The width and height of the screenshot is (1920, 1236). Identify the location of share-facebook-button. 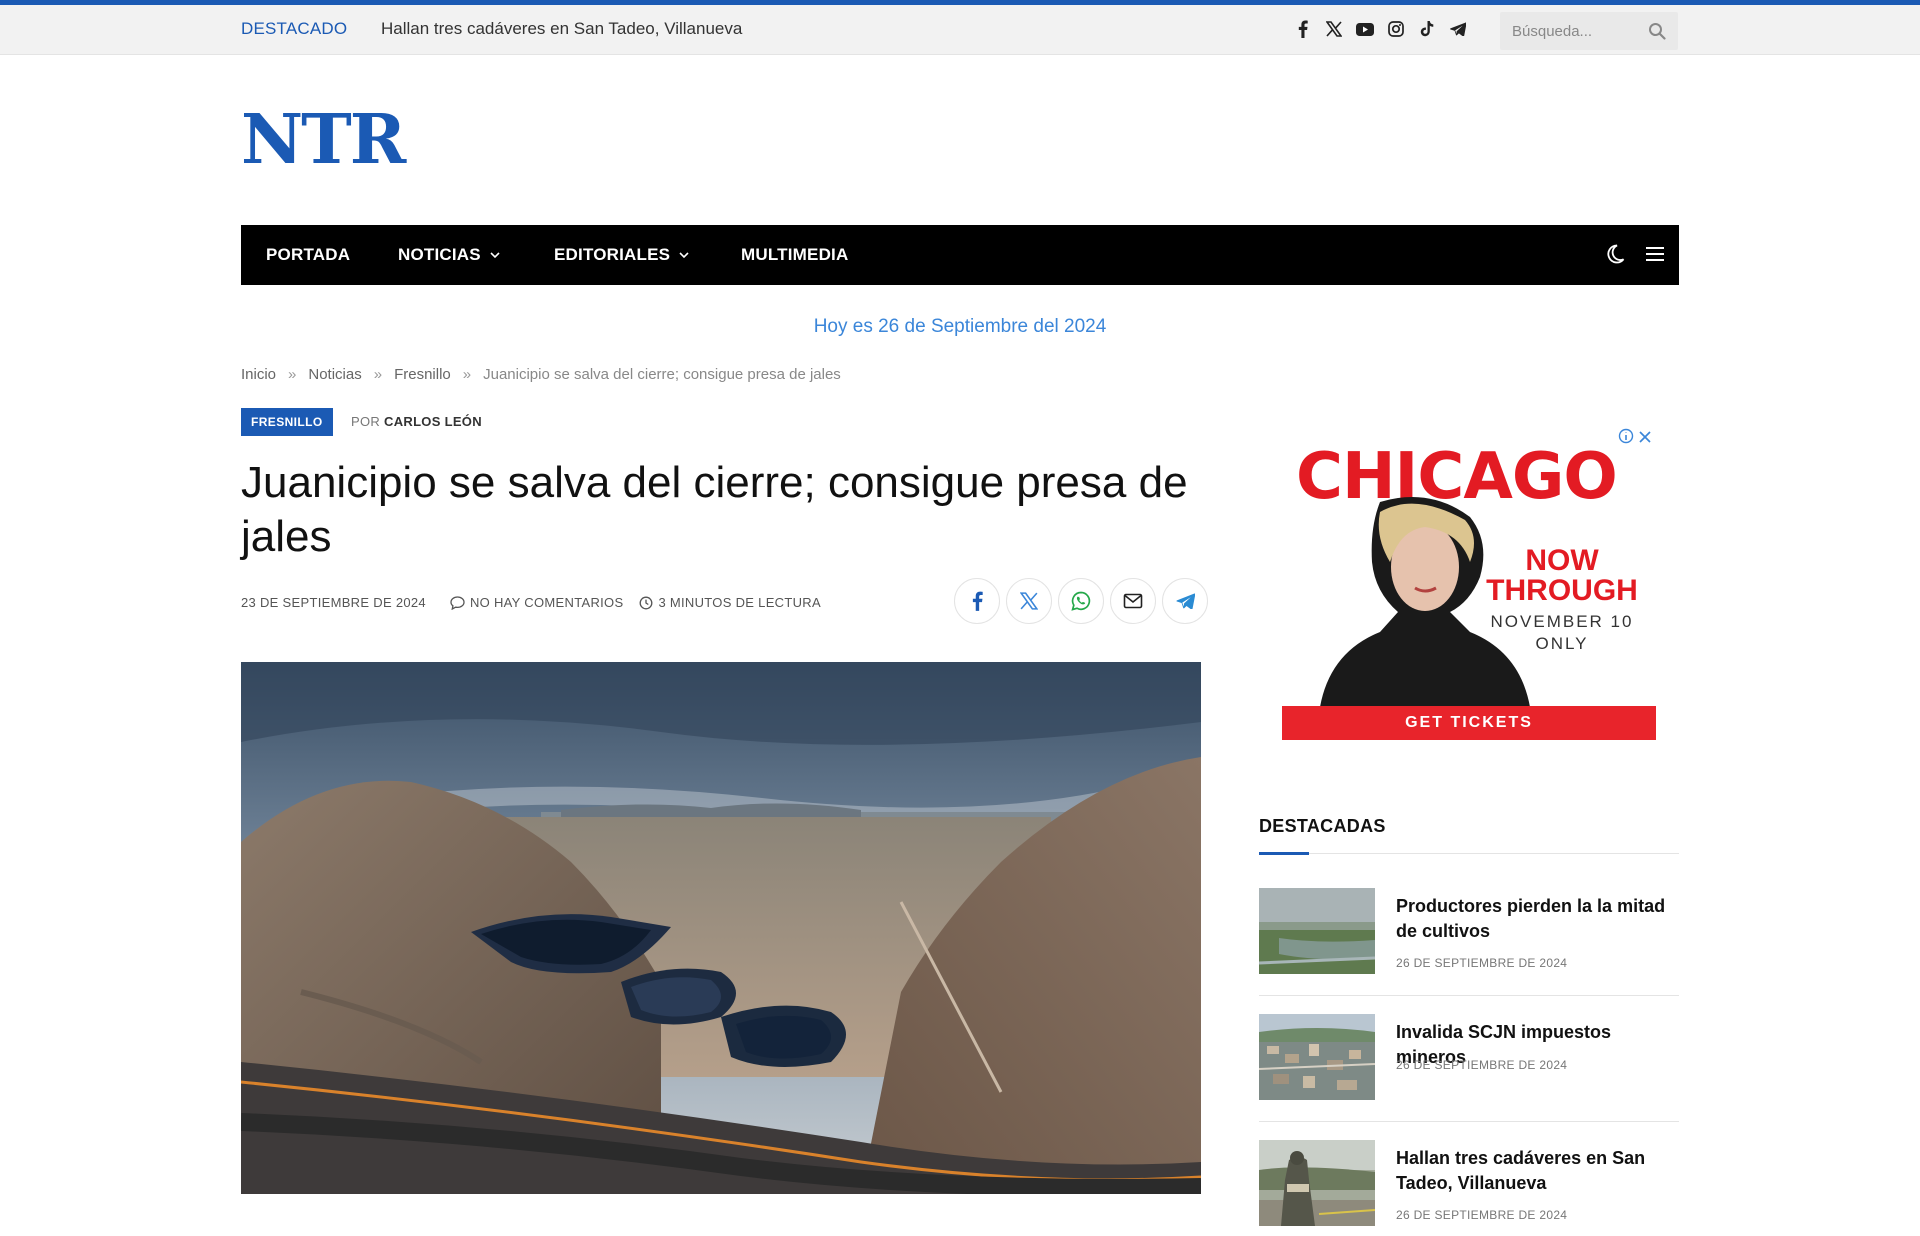
(977, 601).